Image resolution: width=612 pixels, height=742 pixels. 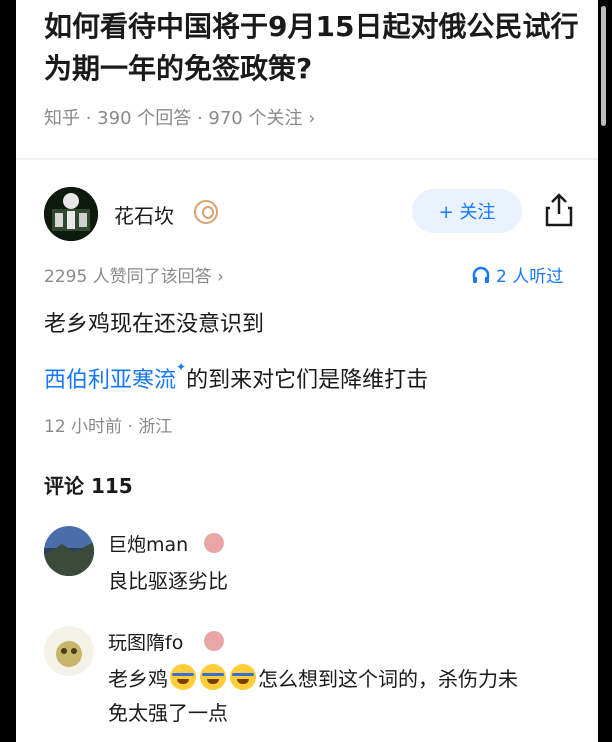 I want to click on answer-line-2: 西伯利亚寒流✦的到来对它们是降维打击, so click(x=236, y=377).